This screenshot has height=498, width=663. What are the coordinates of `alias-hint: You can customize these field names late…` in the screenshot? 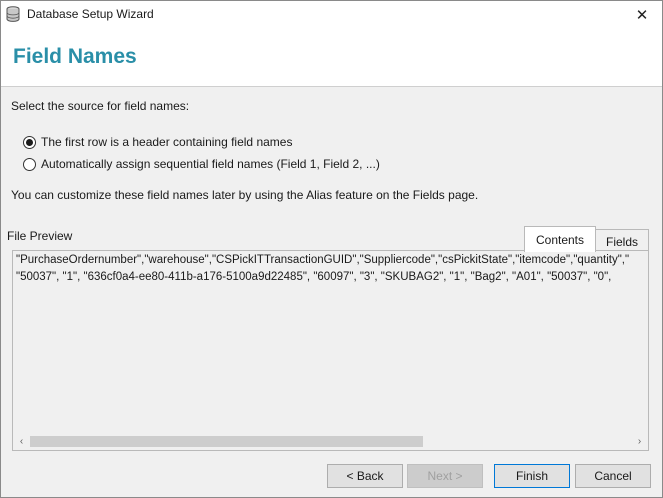 It's located at (245, 195).